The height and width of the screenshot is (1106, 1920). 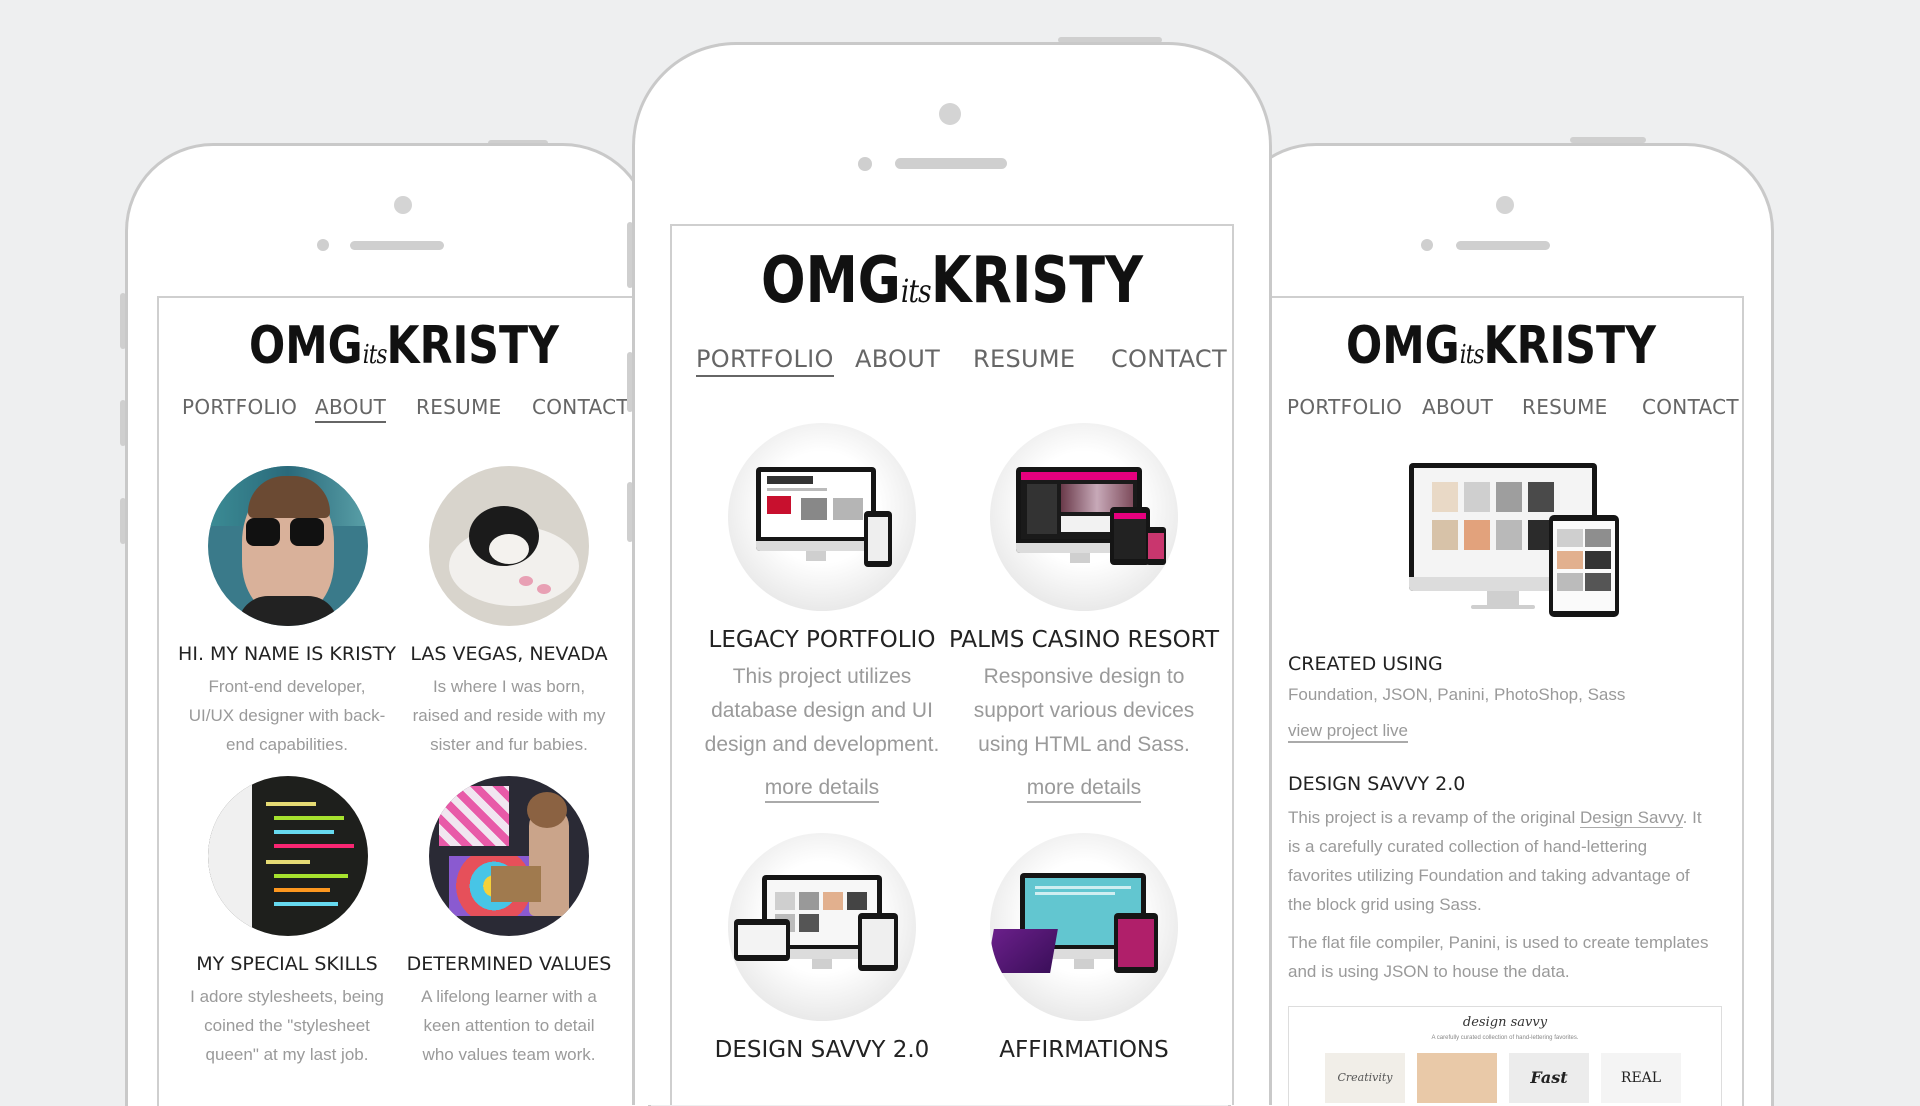 I want to click on view-project-live-link: view project live, so click(x=1348, y=732).